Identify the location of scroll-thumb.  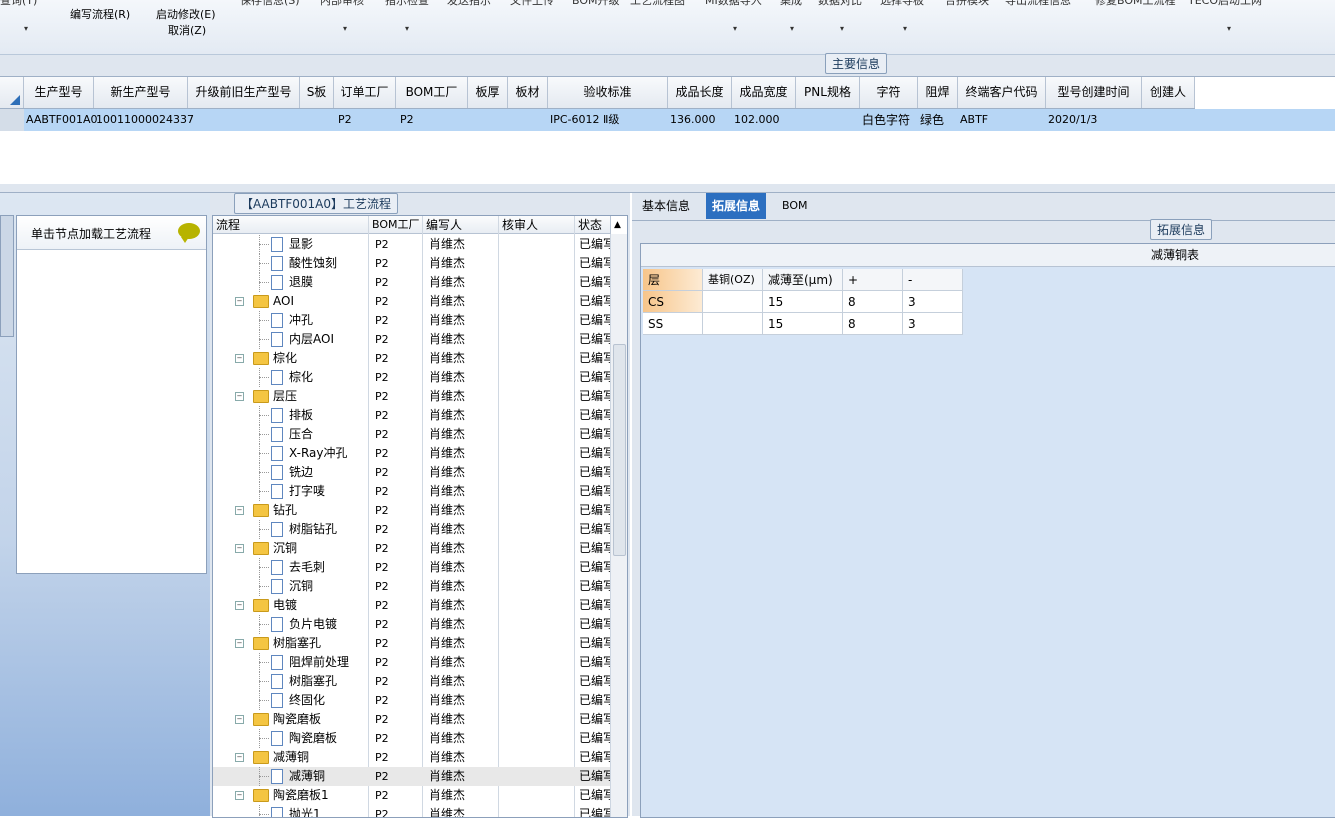
(619, 450).